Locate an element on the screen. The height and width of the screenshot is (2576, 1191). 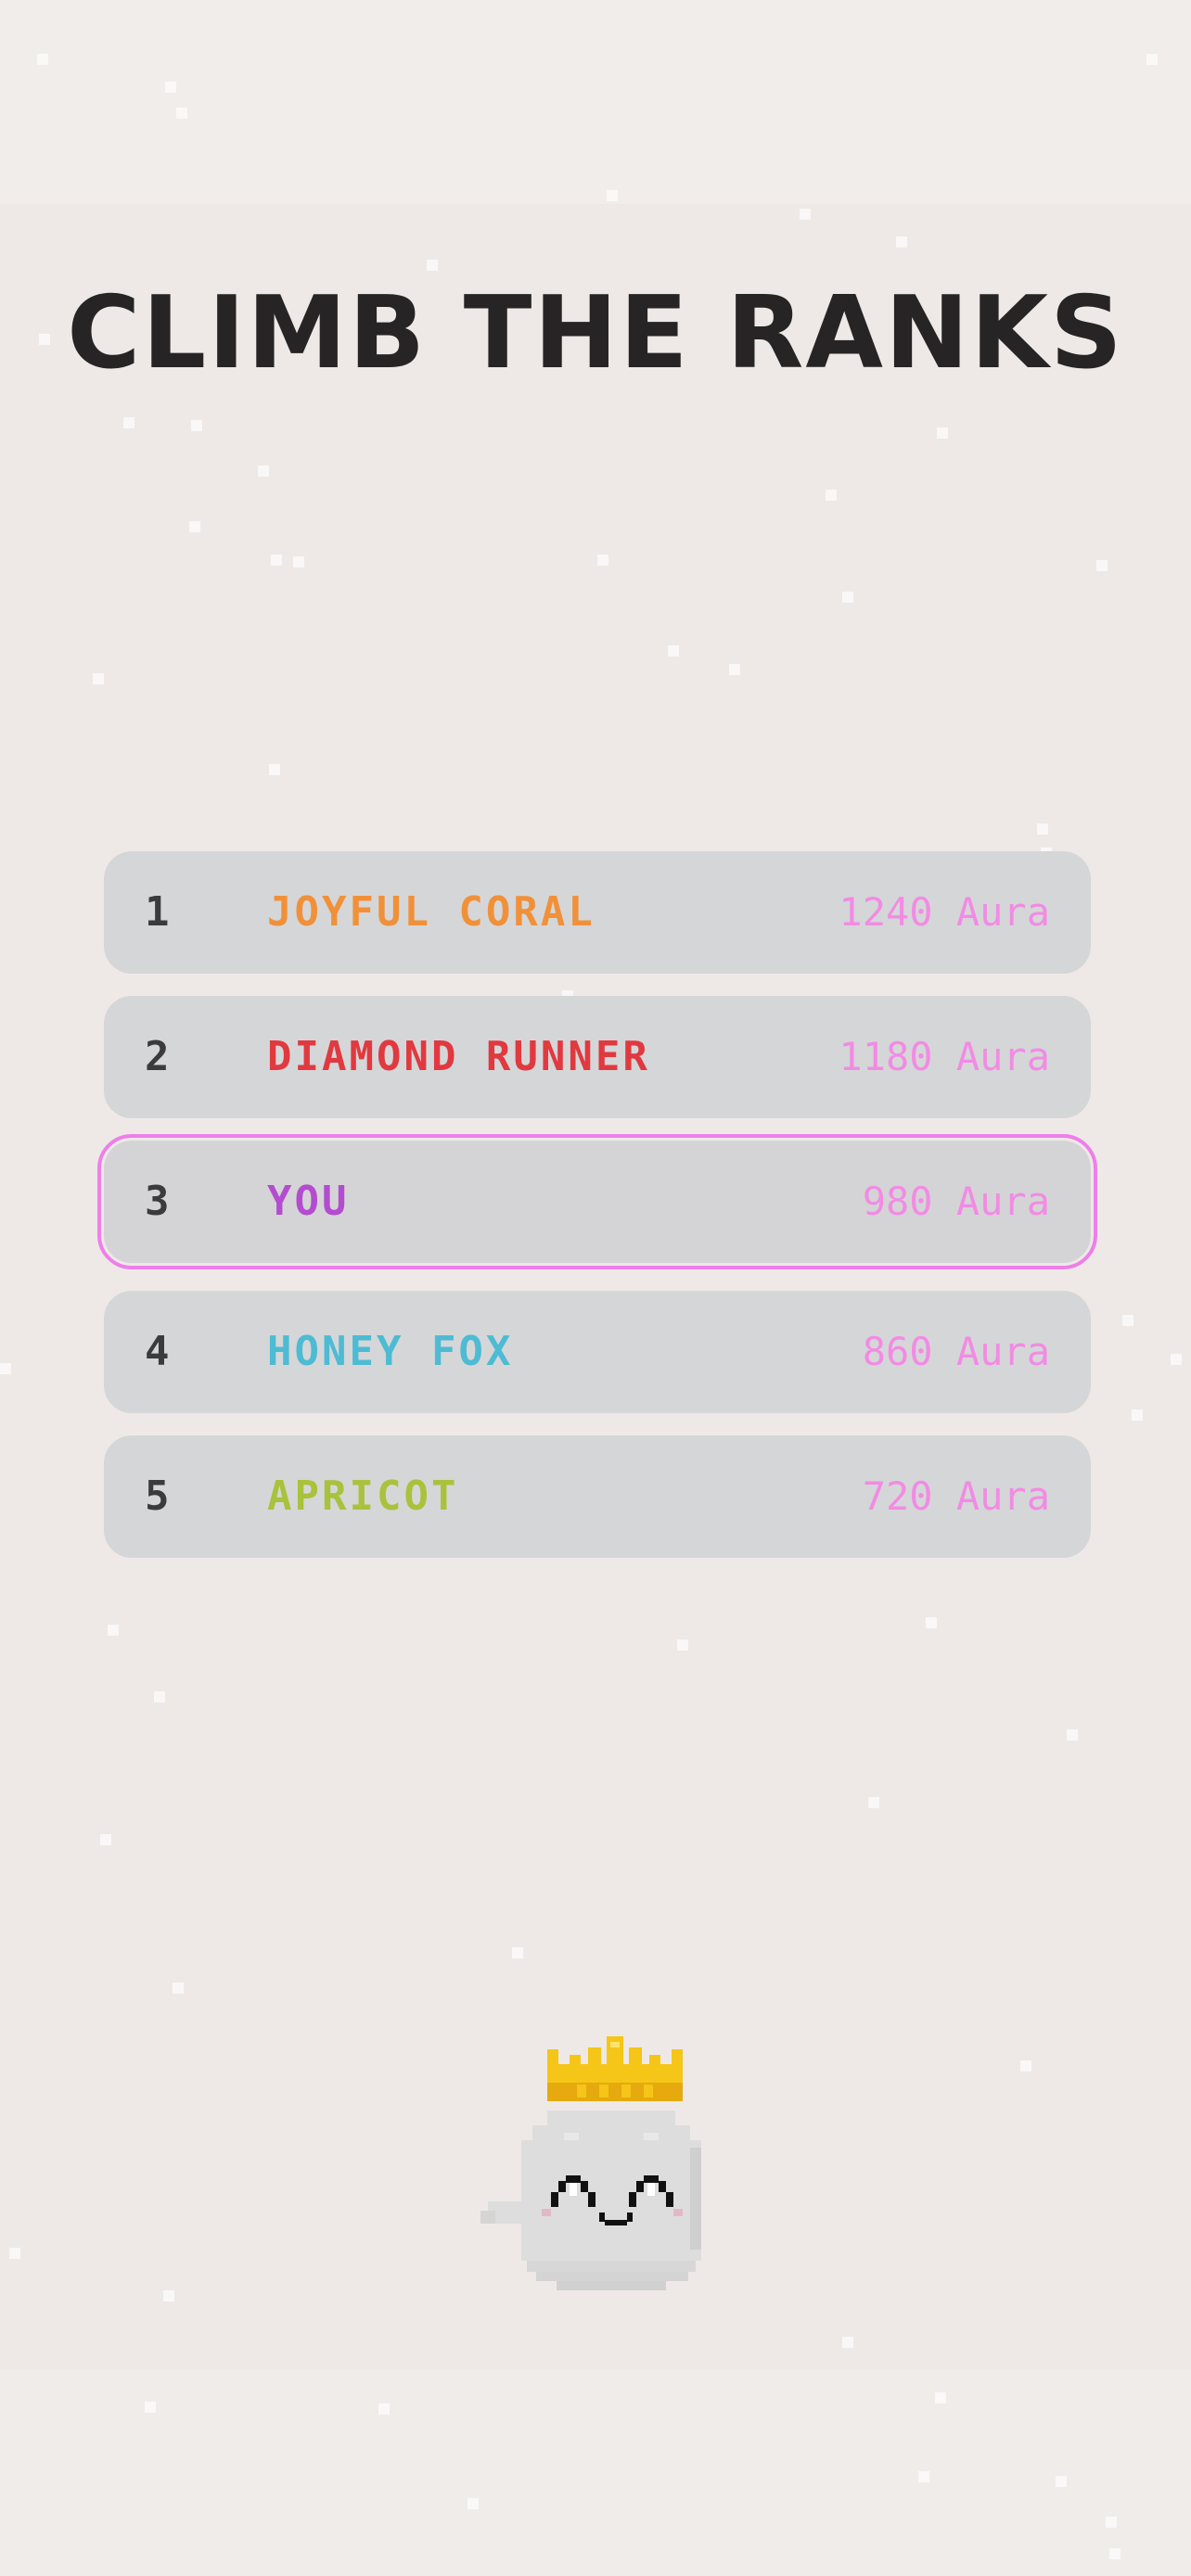
top-band is located at coordinates (595, 102).